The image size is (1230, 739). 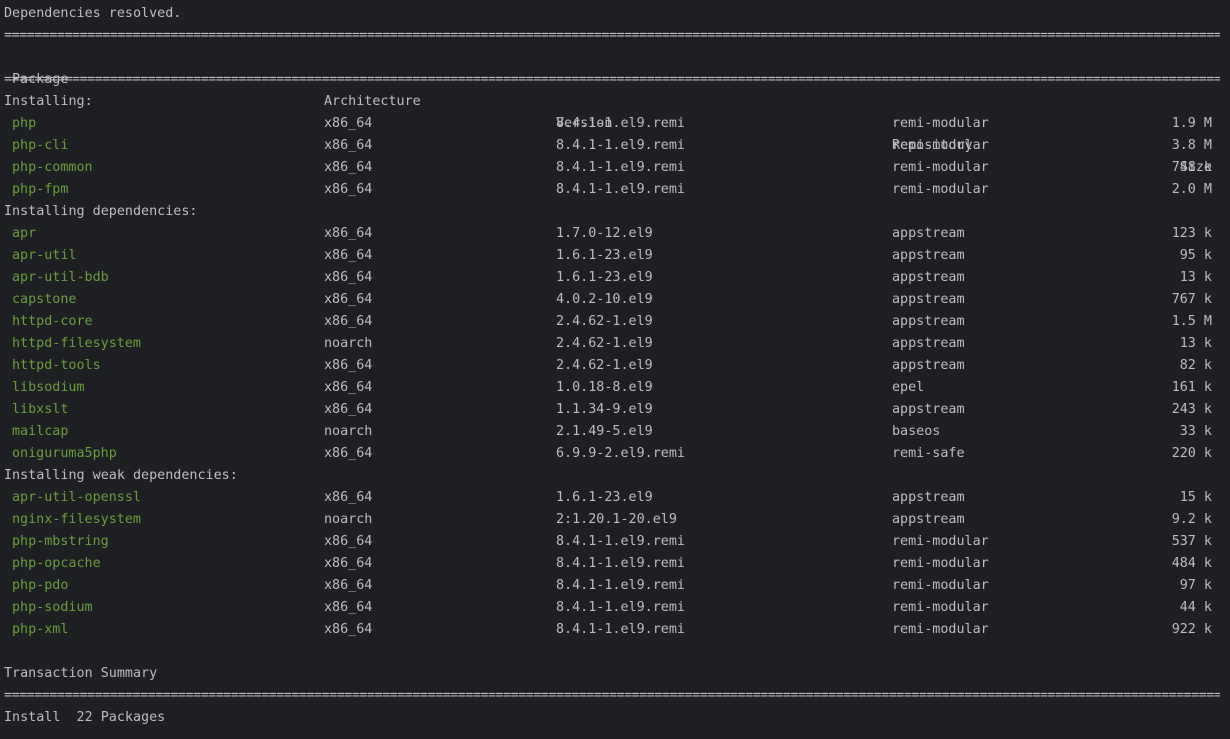 I want to click on package-name: apr, so click(x=24, y=233).